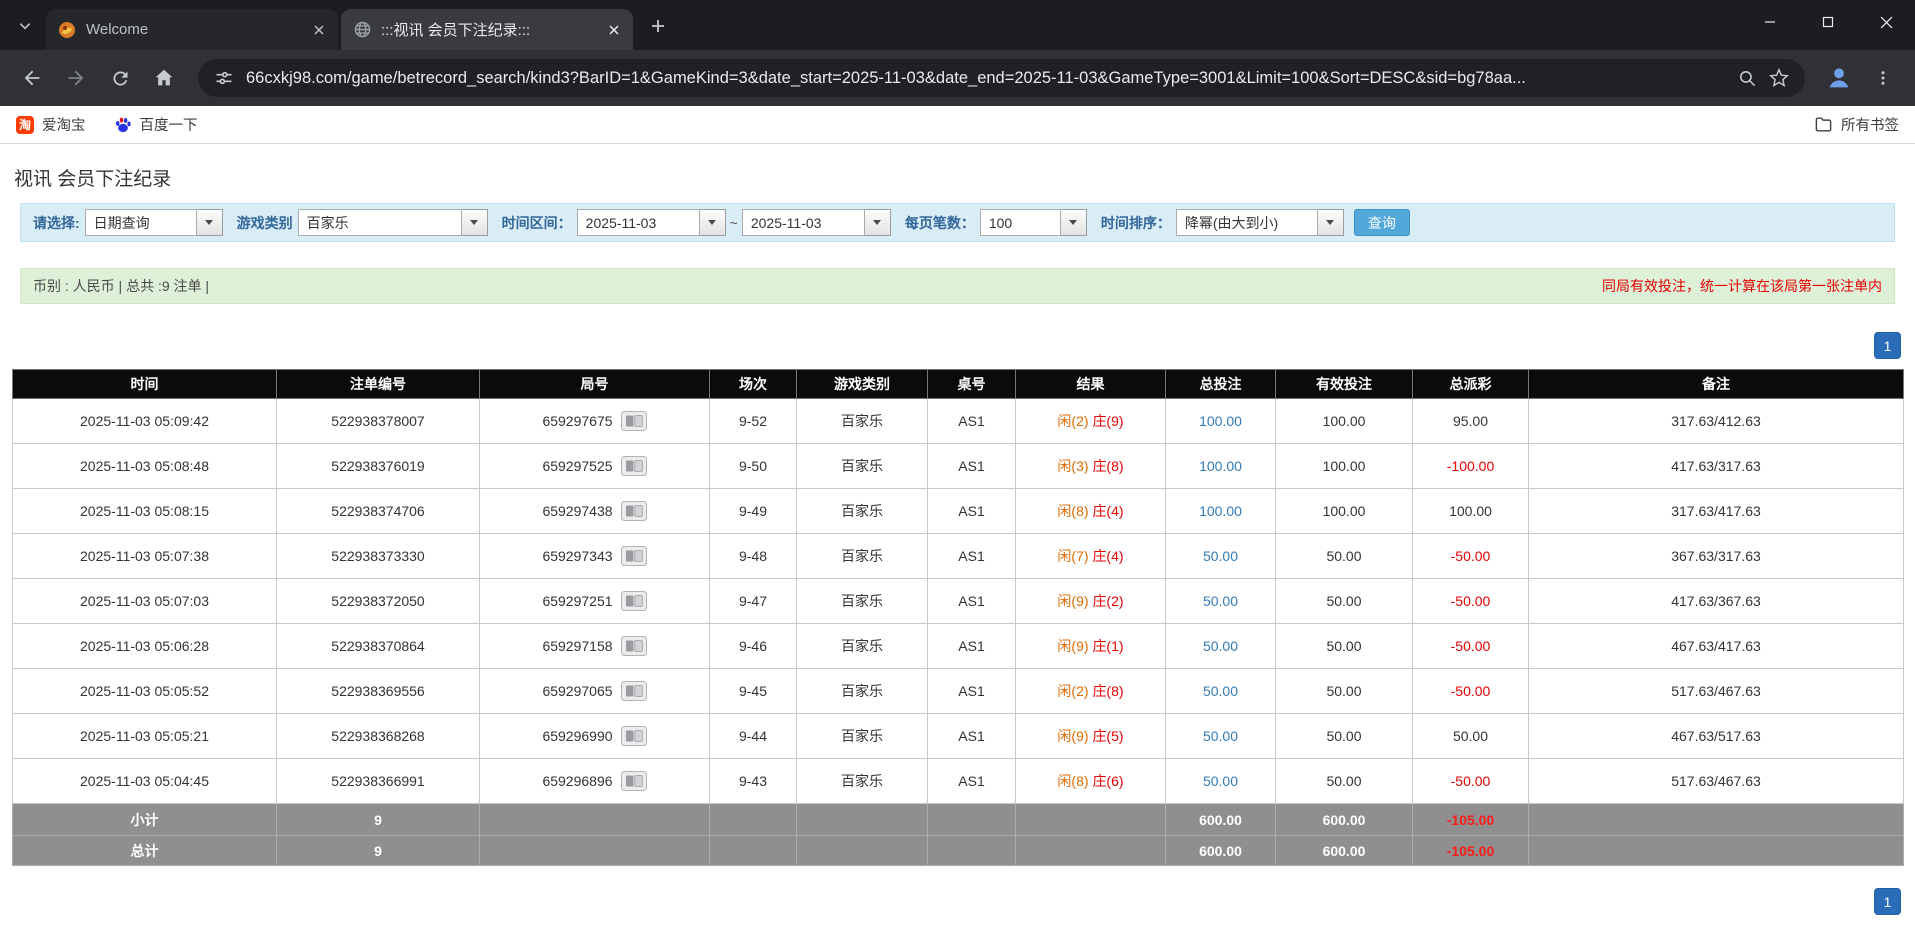 The image size is (1915, 930). Describe the element at coordinates (803, 222) in the screenshot. I see `date-end-input` at that location.